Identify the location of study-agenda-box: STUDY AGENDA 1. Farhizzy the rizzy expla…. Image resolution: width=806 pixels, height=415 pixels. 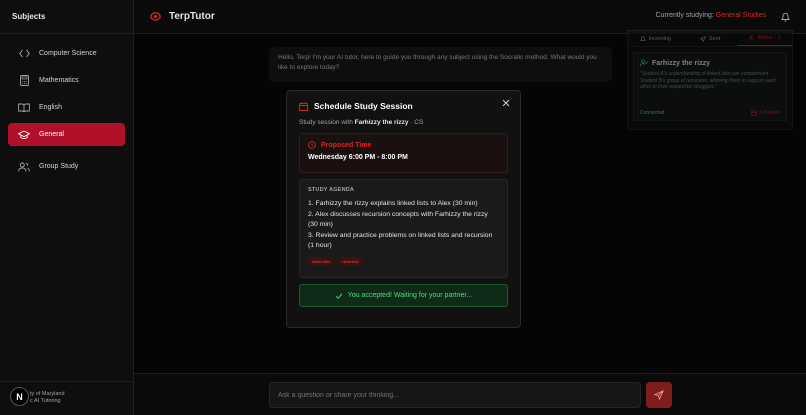
(403, 228).